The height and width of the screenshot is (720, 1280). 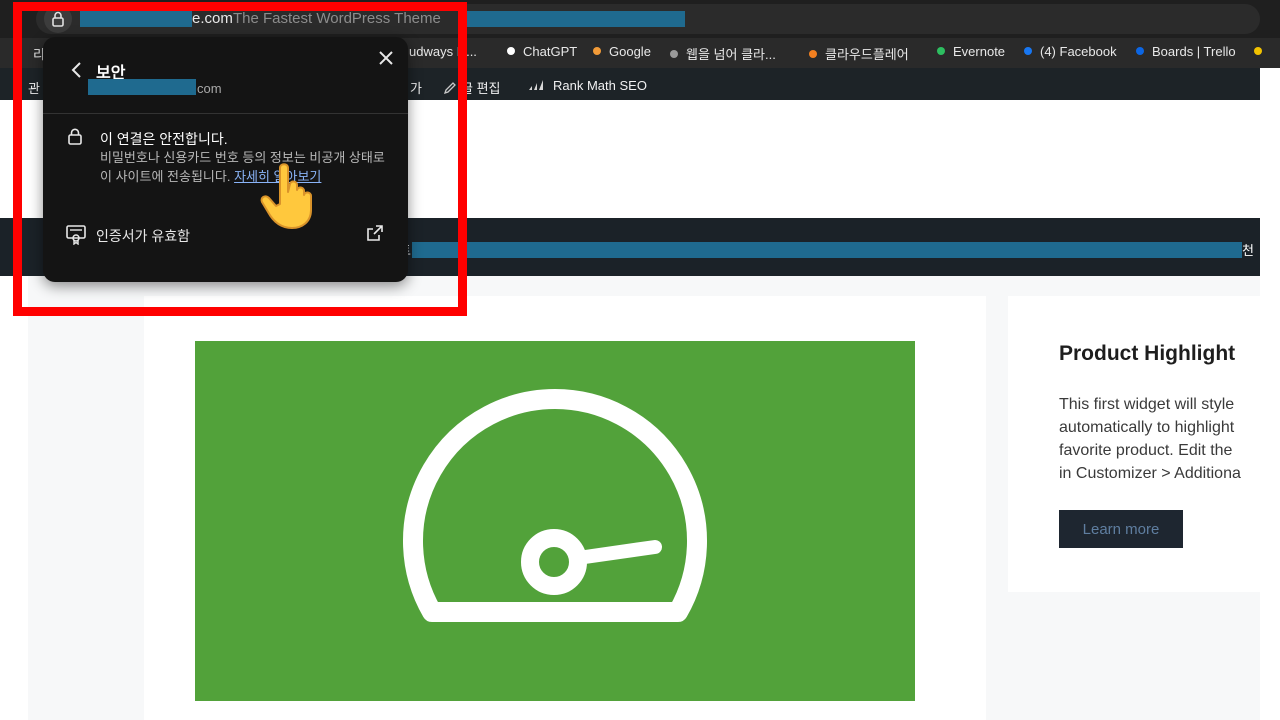 What do you see at coordinates (1147, 404) in the screenshot?
I see `widget-text-line: This first widget will style` at bounding box center [1147, 404].